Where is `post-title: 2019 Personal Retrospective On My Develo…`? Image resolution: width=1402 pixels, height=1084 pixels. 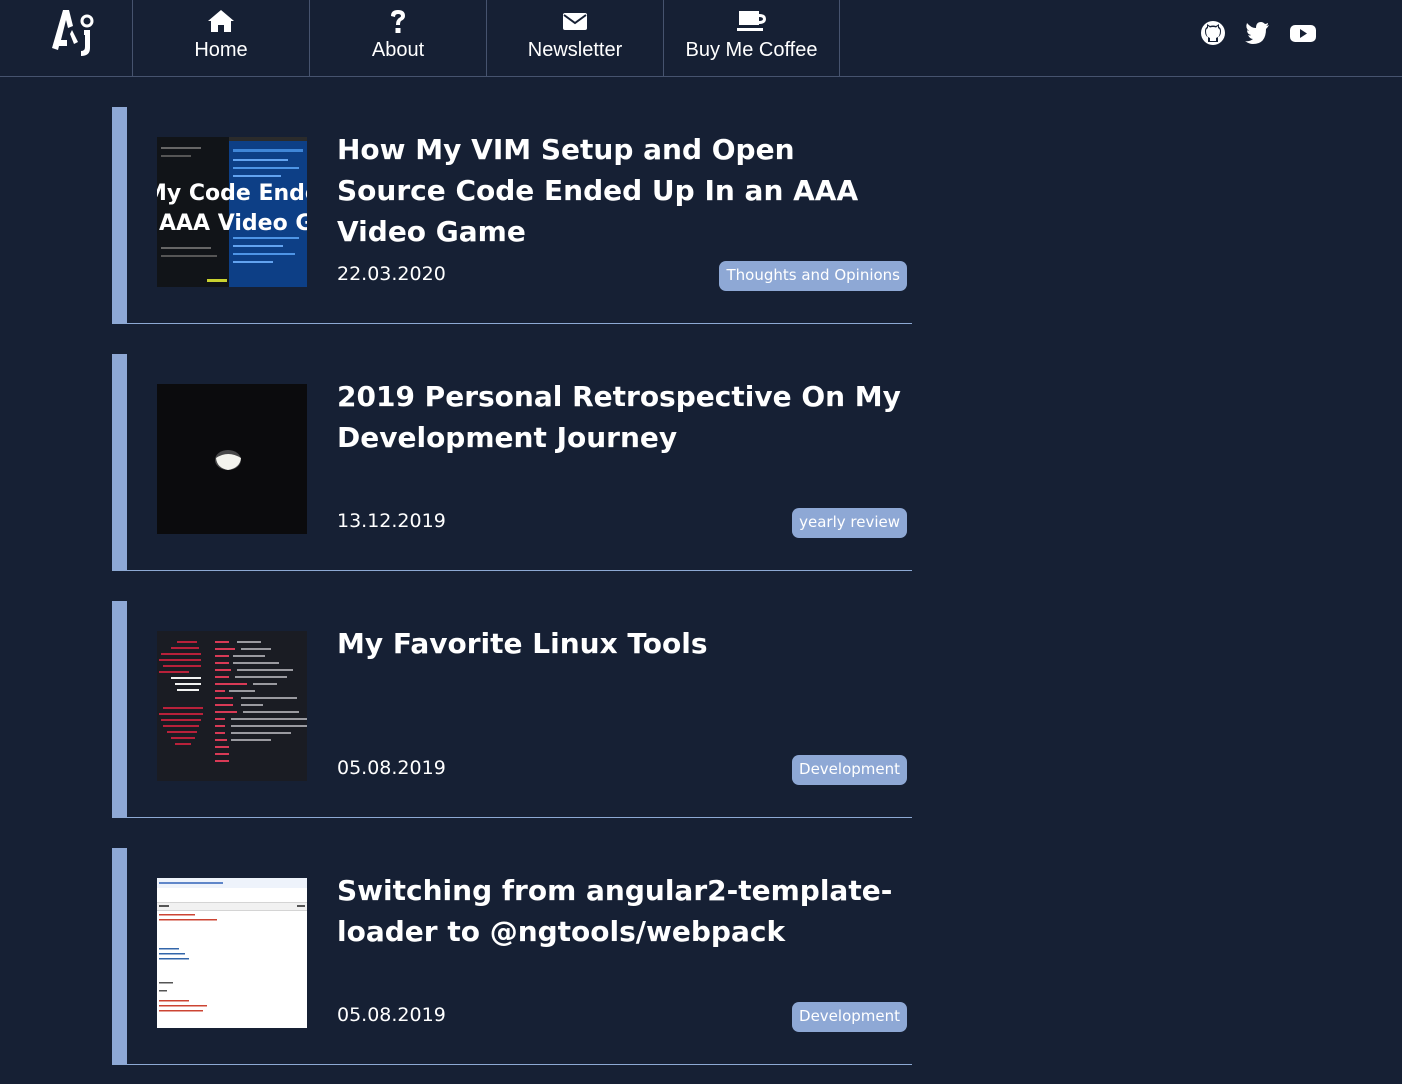 post-title: 2019 Personal Retrospective On My Develo… is located at coordinates (624, 417).